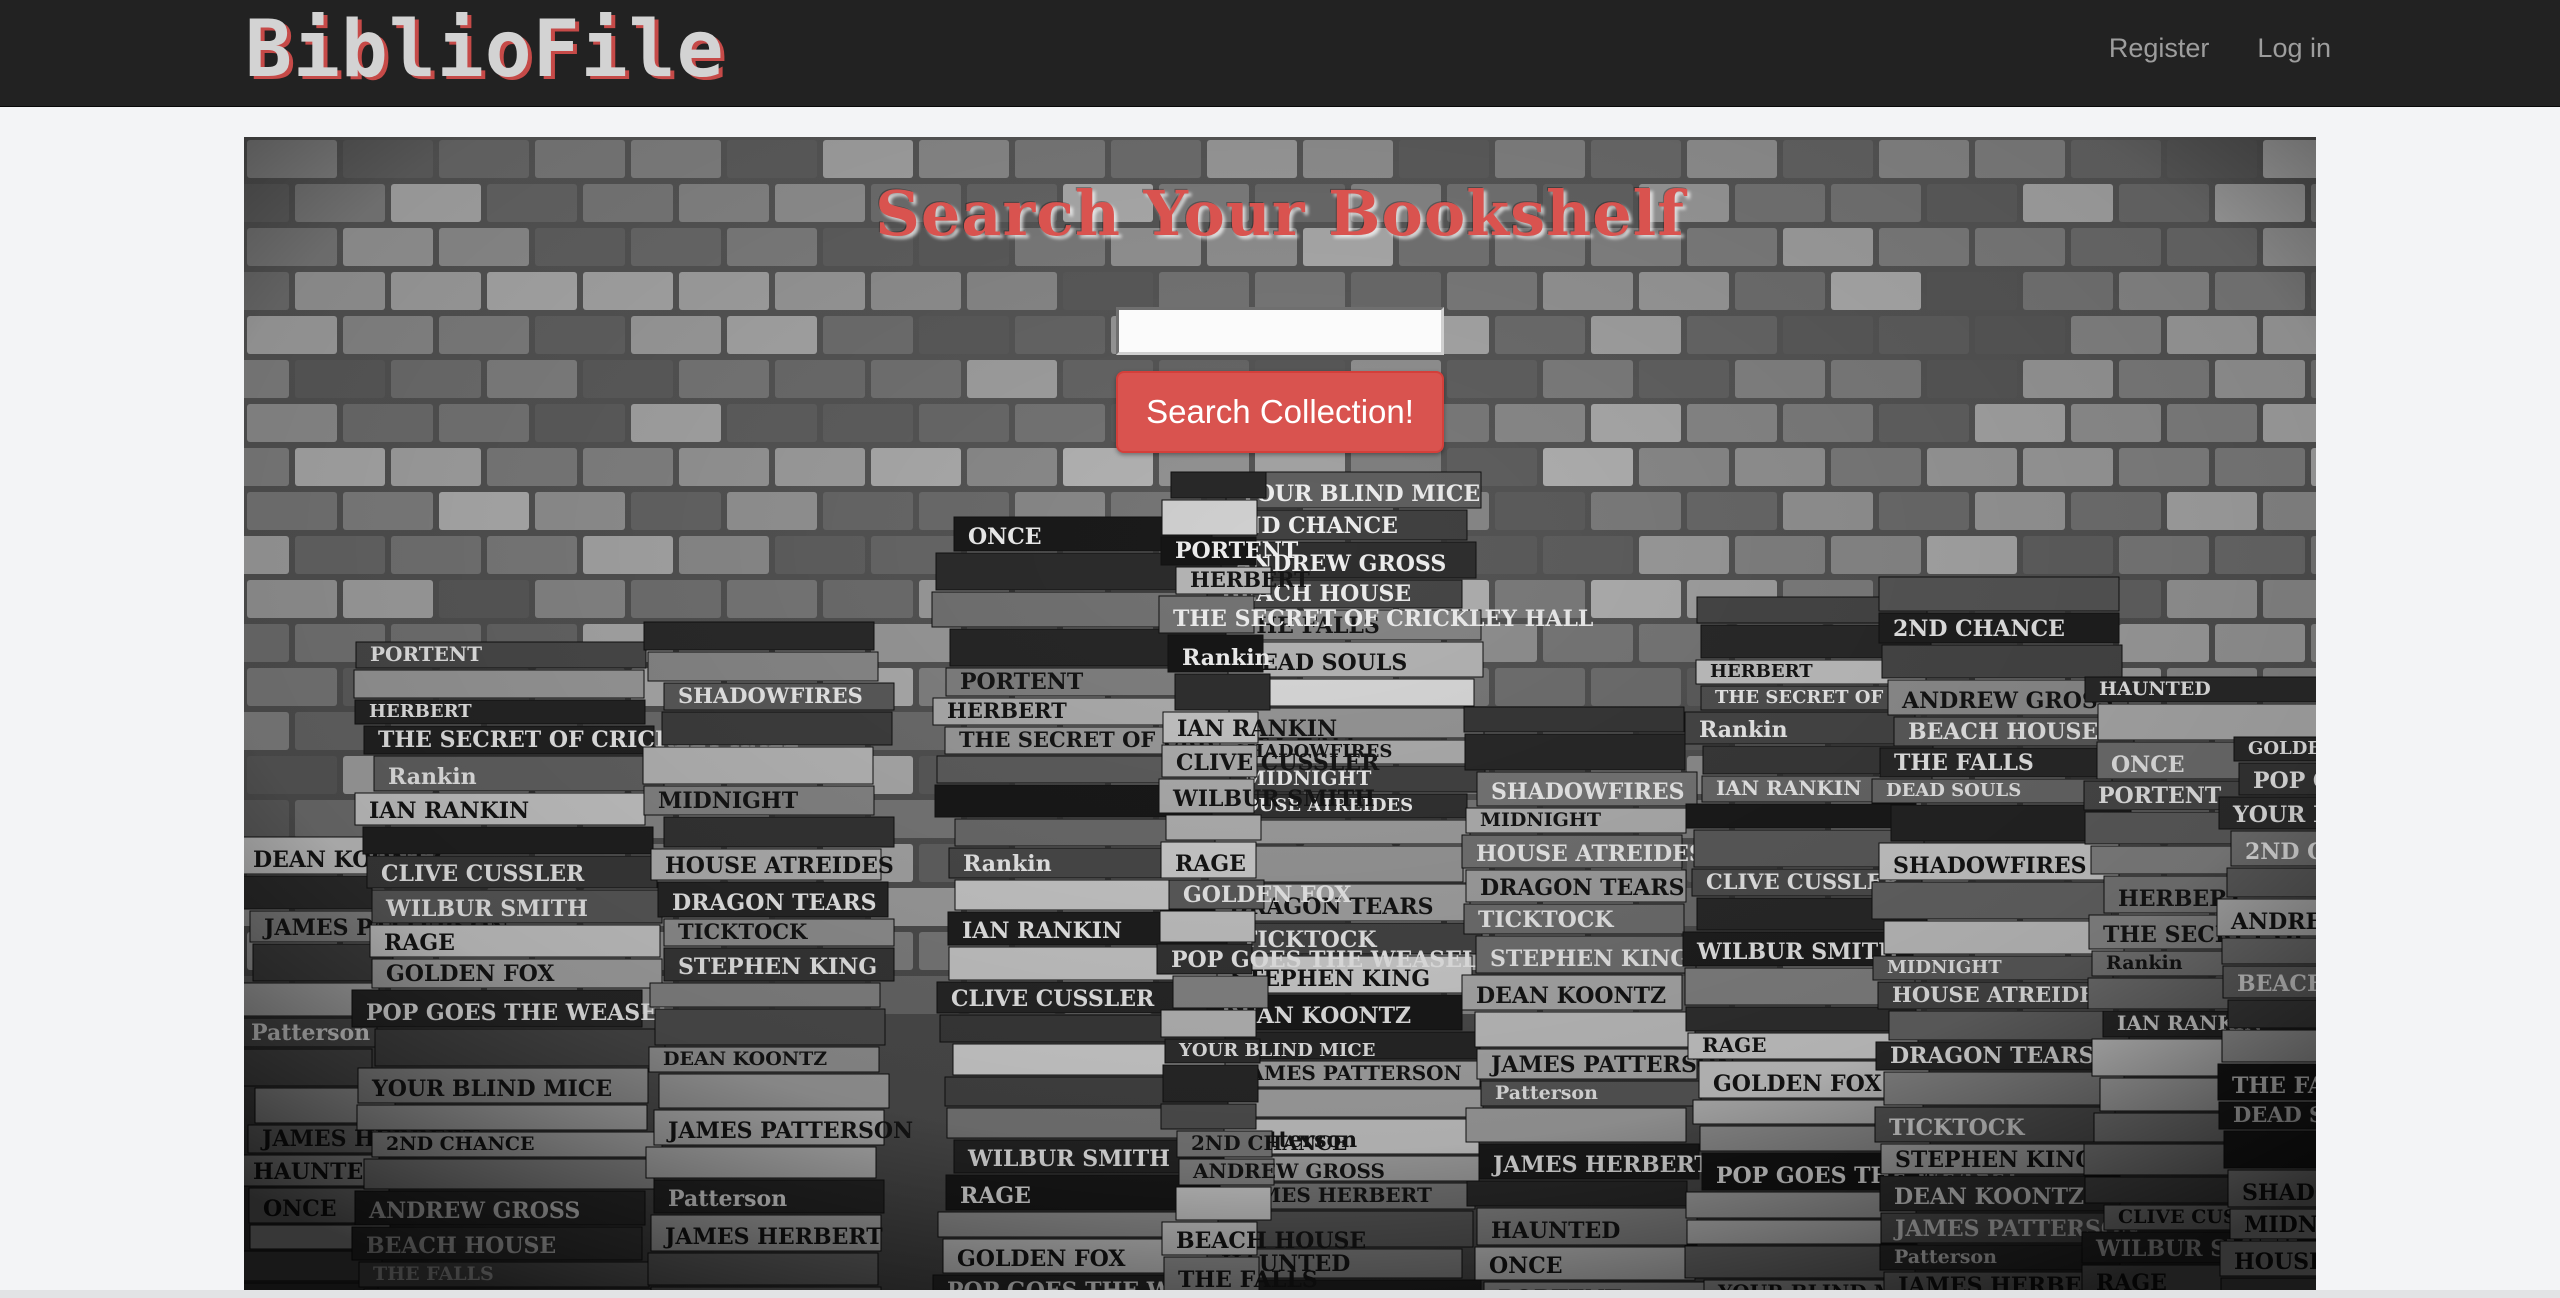 The height and width of the screenshot is (1298, 2560). What do you see at coordinates (2159, 48) in the screenshot?
I see `register-link: Register` at bounding box center [2159, 48].